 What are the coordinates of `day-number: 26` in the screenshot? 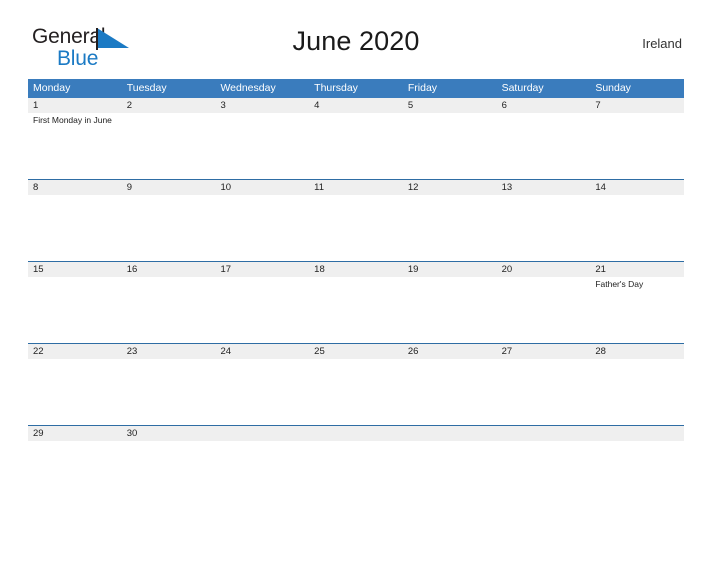 It's located at (450, 351).